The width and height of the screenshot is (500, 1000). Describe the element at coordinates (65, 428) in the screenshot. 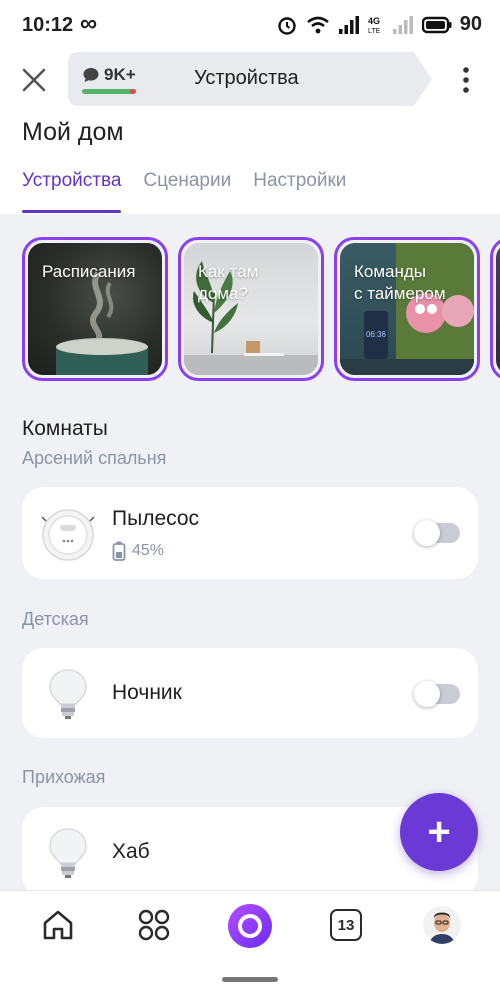

I see `rooms-title: Комнаты` at that location.